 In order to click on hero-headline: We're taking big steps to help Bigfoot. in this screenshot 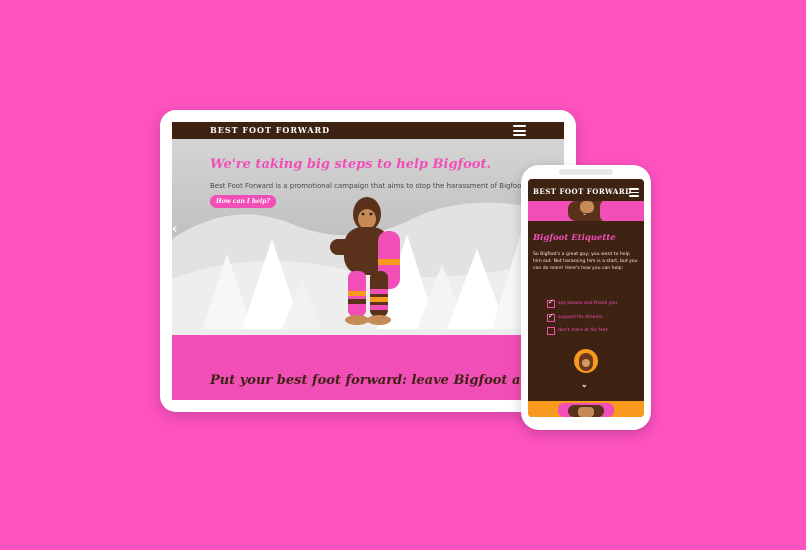, I will do `click(351, 164)`.